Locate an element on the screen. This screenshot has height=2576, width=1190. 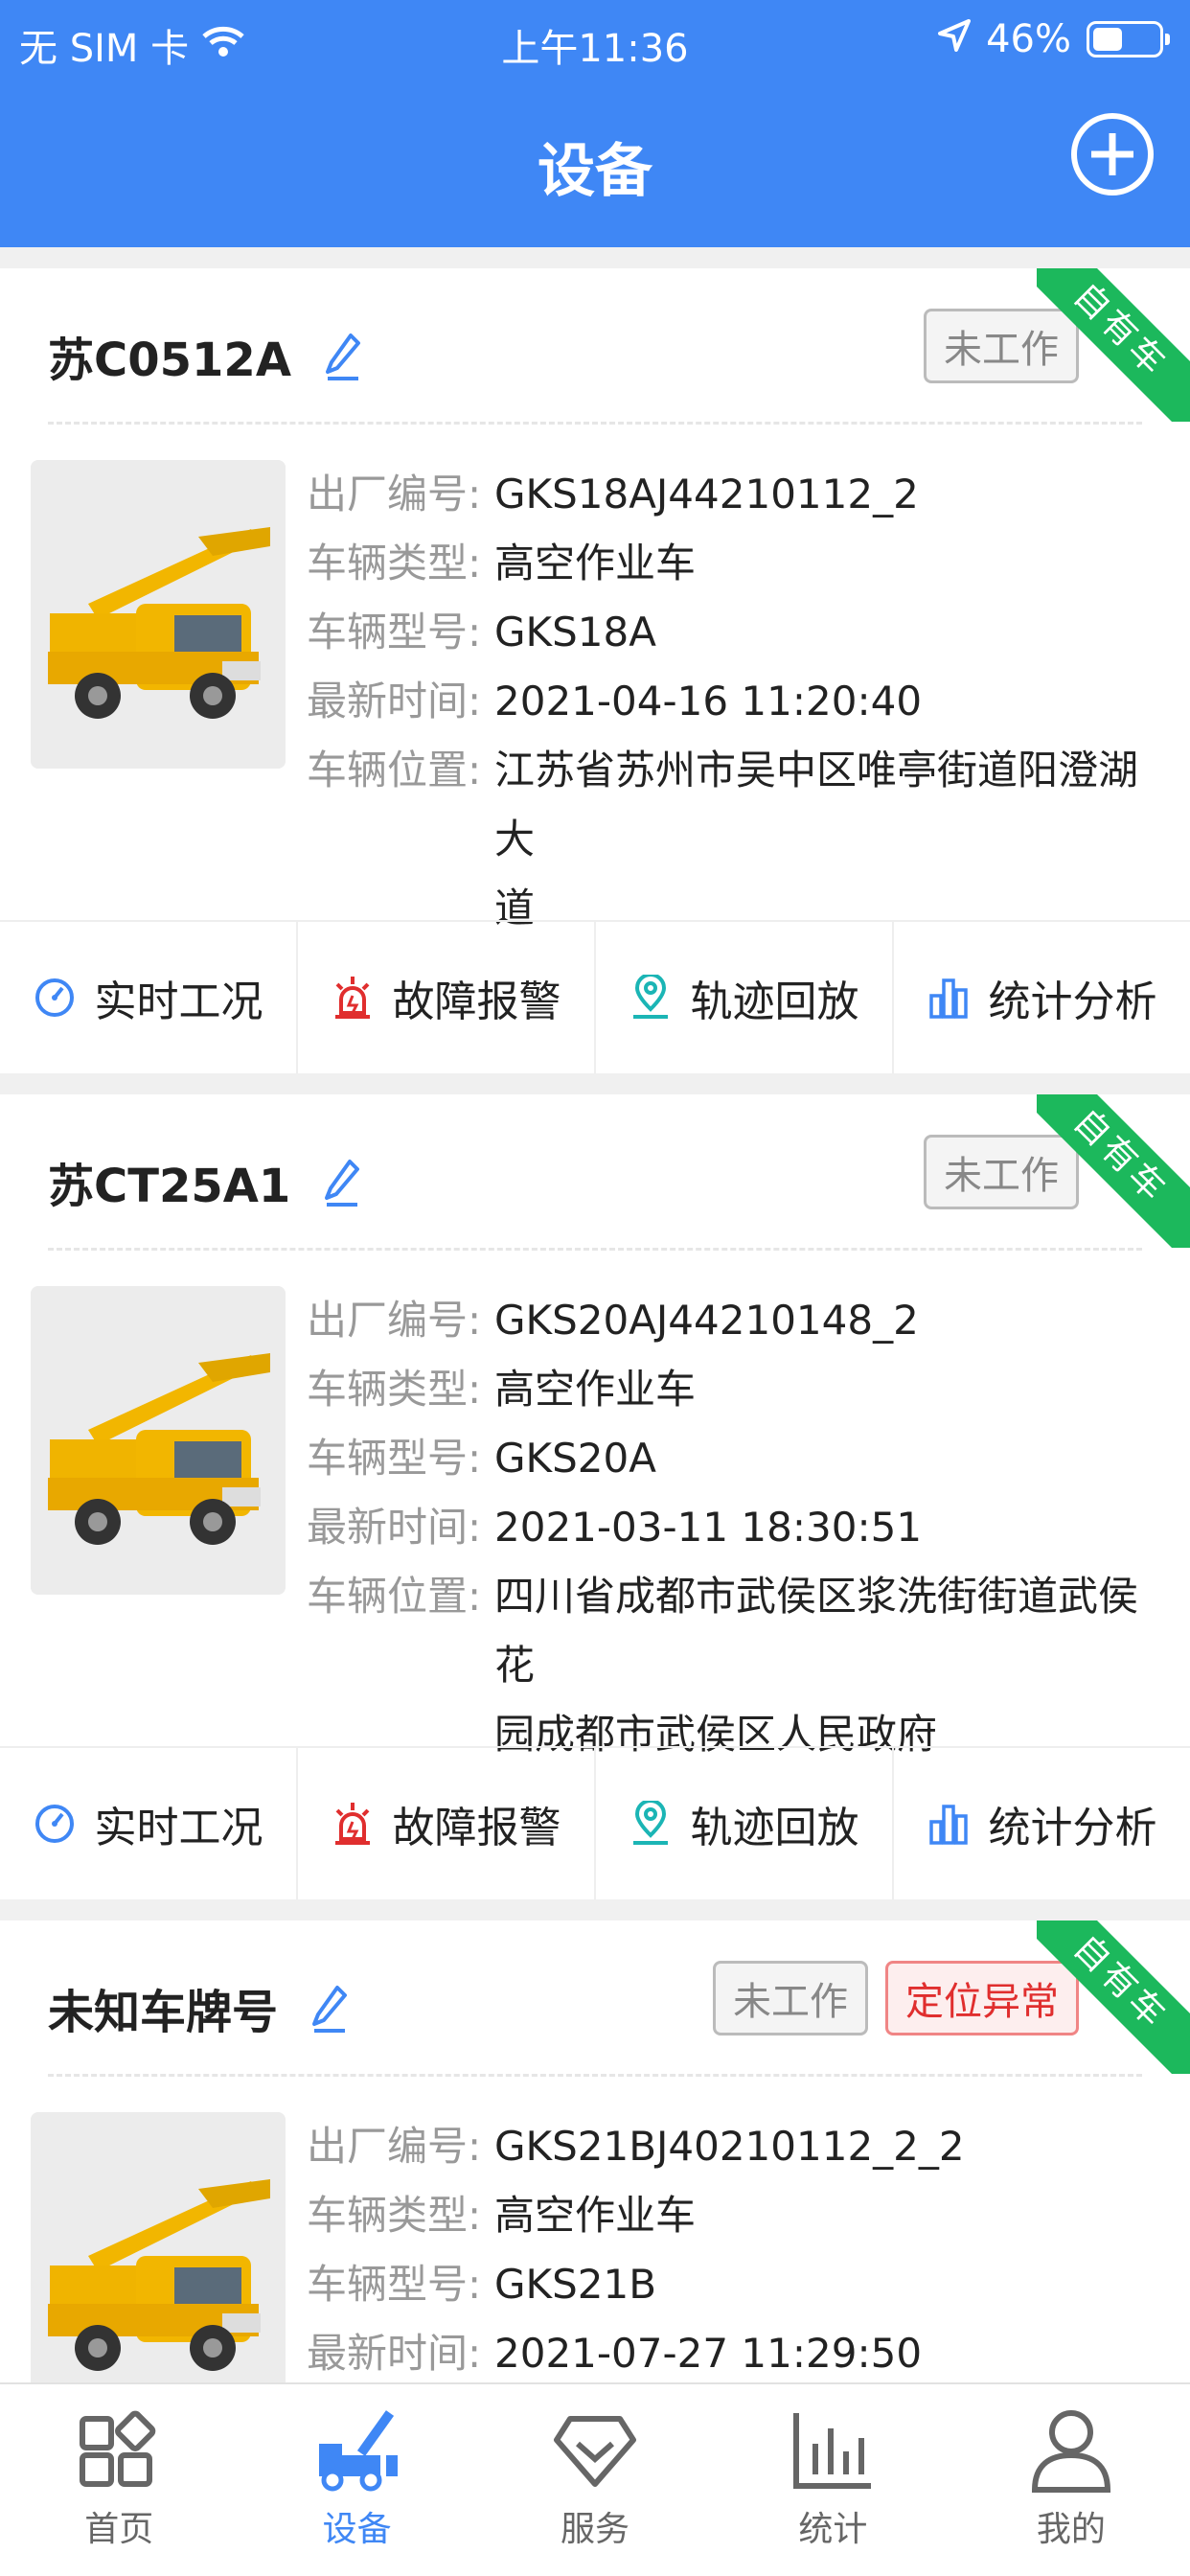
card-header: 苏CT25A1 未工作 自有车 is located at coordinates (595, 1172).